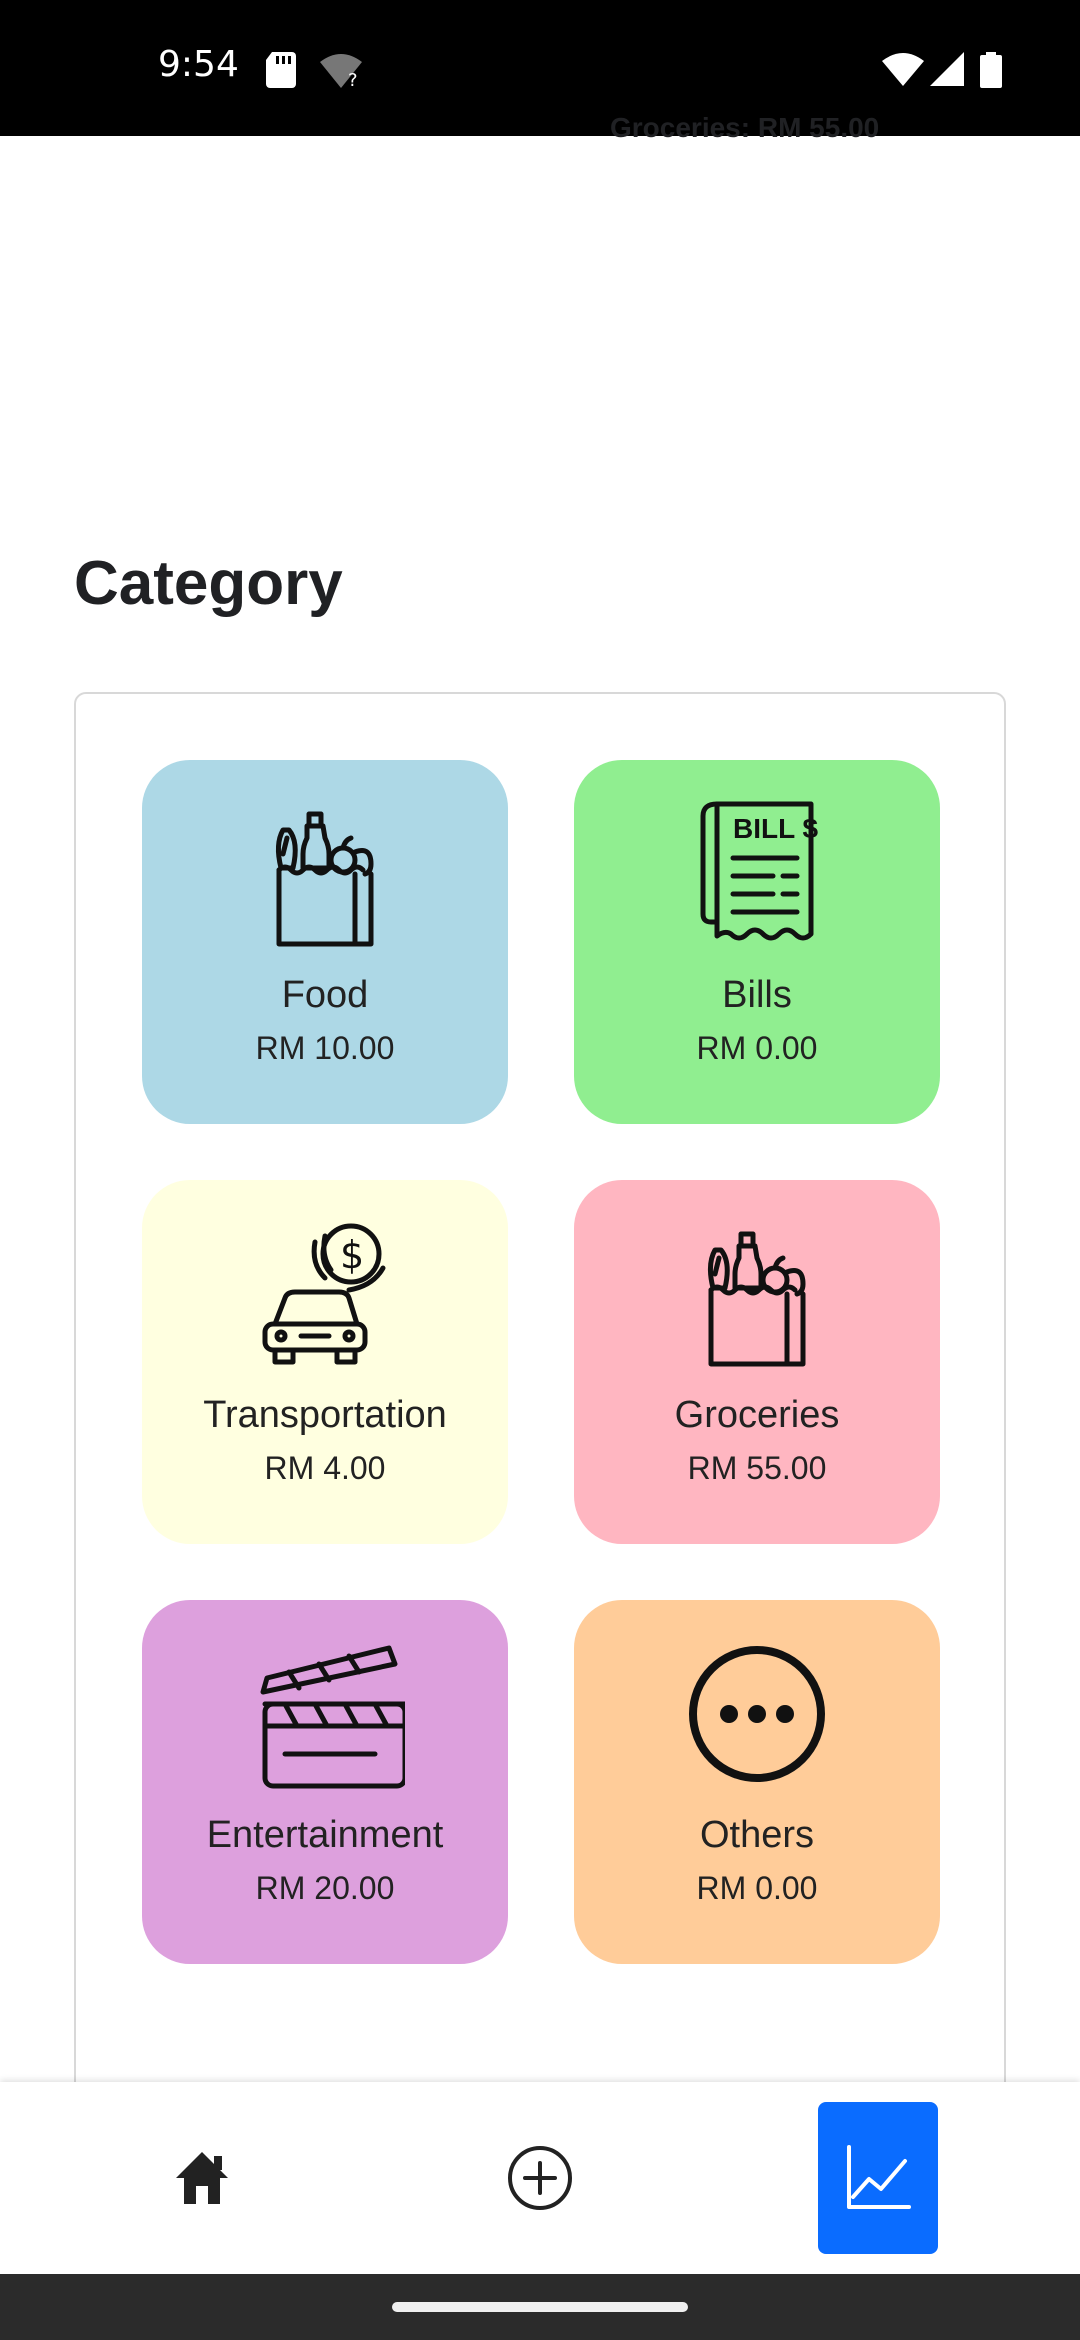 The height and width of the screenshot is (2340, 1080). I want to click on category-name: Others, so click(757, 1835).